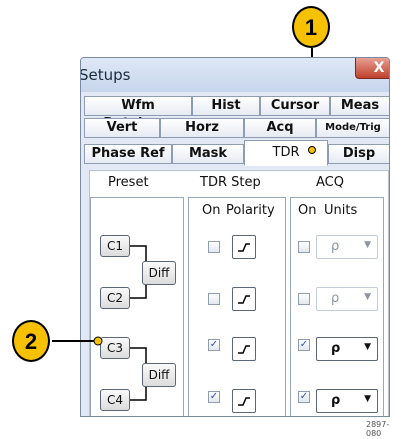 The image size is (404, 439). I want to click on step-polarity-button-c3, so click(244, 349).